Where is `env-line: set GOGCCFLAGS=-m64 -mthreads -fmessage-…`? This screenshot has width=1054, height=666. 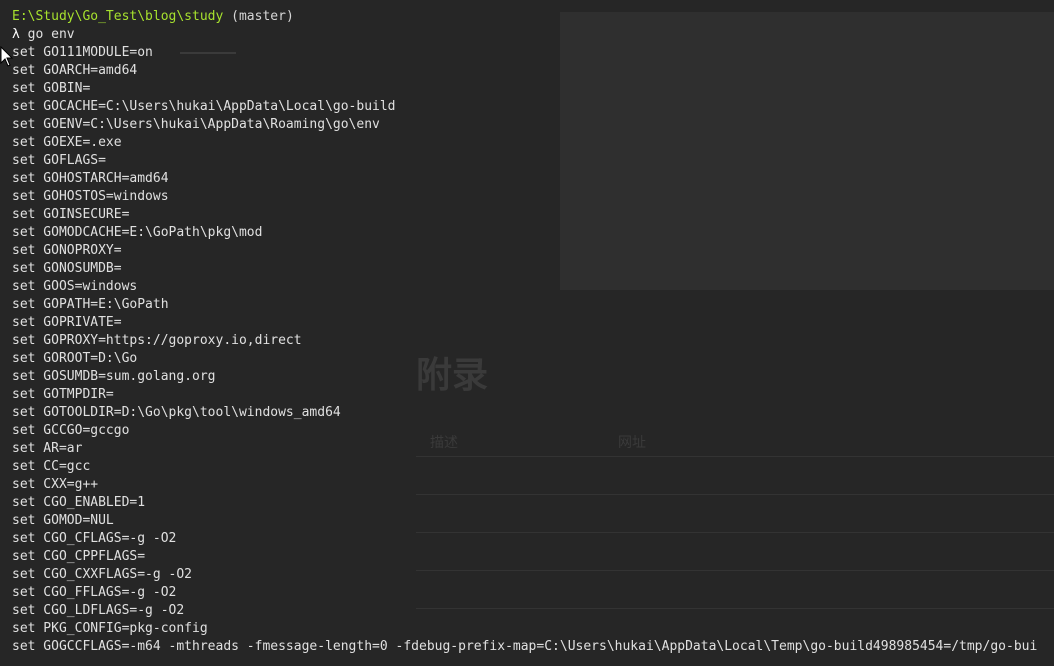 env-line: set GOGCCFLAGS=-m64 -mthreads -fmessage-… is located at coordinates (525, 646).